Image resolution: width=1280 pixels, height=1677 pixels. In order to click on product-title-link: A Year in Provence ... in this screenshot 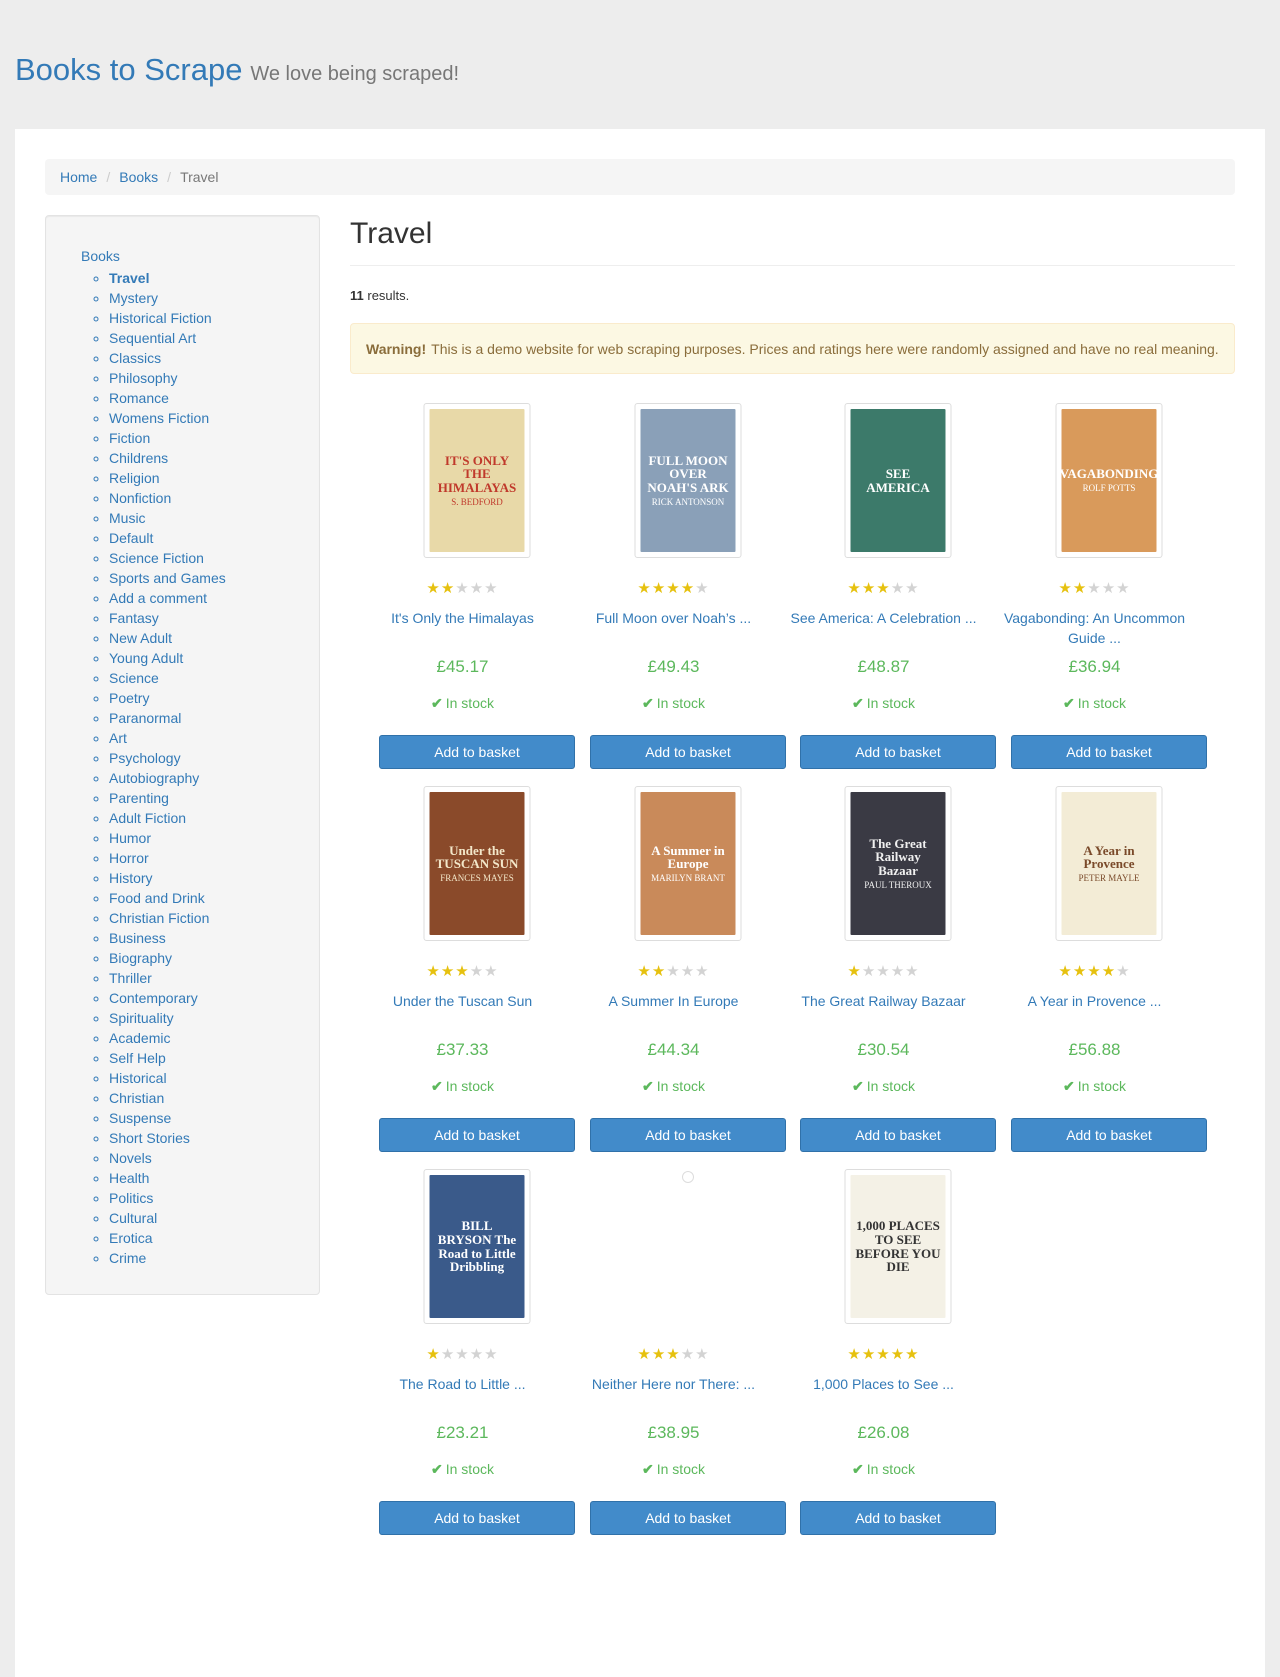, I will do `click(1094, 1001)`.